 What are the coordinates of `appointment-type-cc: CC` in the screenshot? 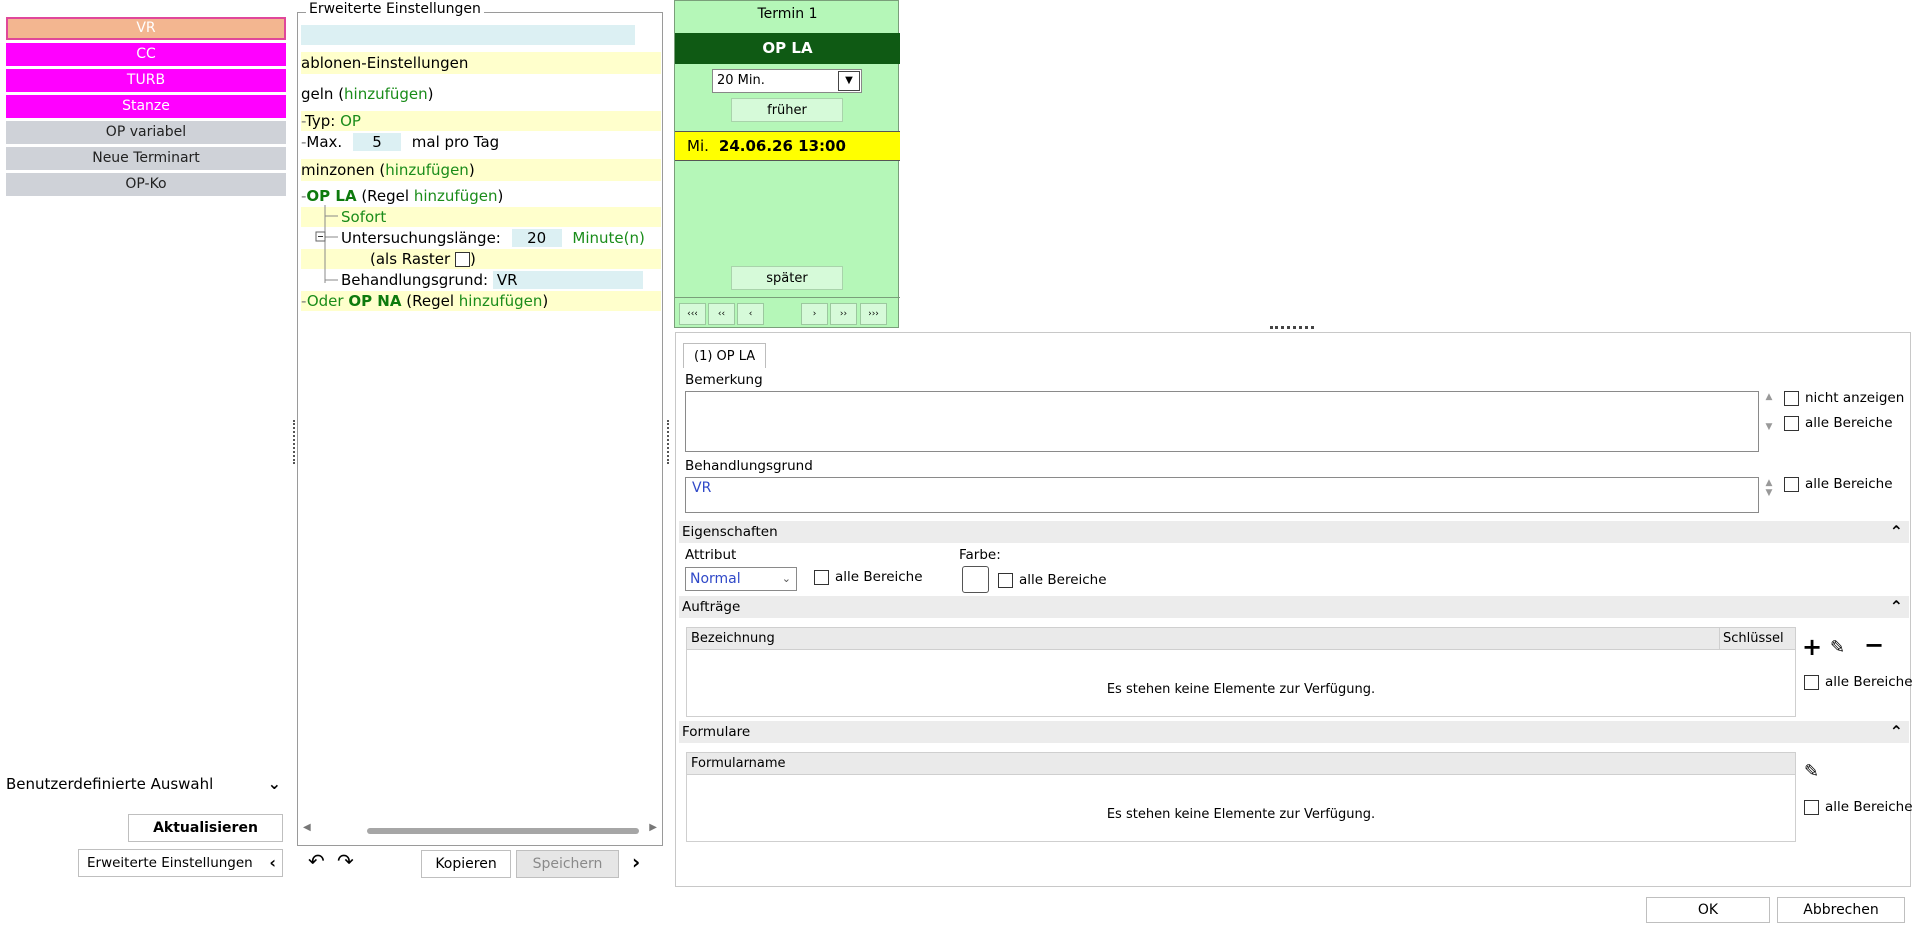 It's located at (146, 54).